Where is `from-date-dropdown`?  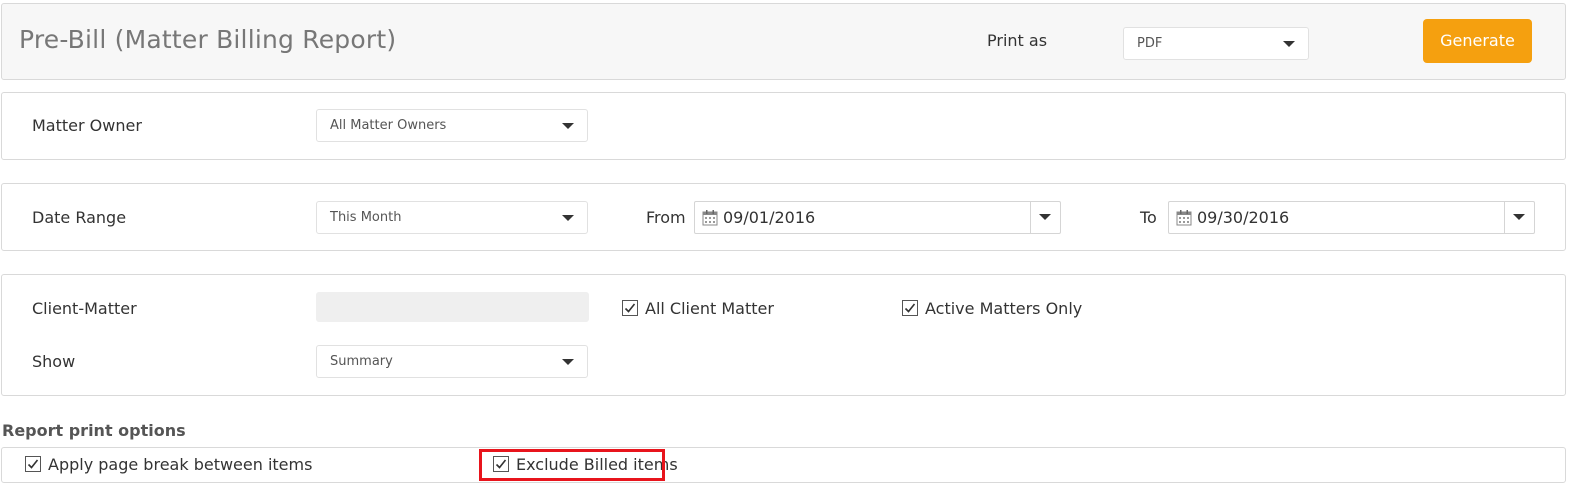 from-date-dropdown is located at coordinates (1045, 217).